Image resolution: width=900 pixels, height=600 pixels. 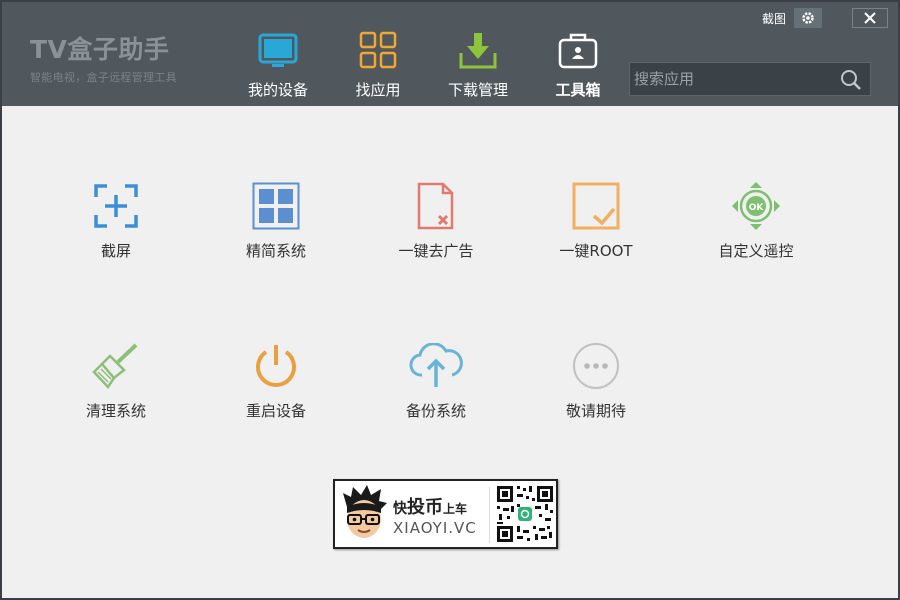 I want to click on tool-label: 自定义遥控, so click(x=756, y=251).